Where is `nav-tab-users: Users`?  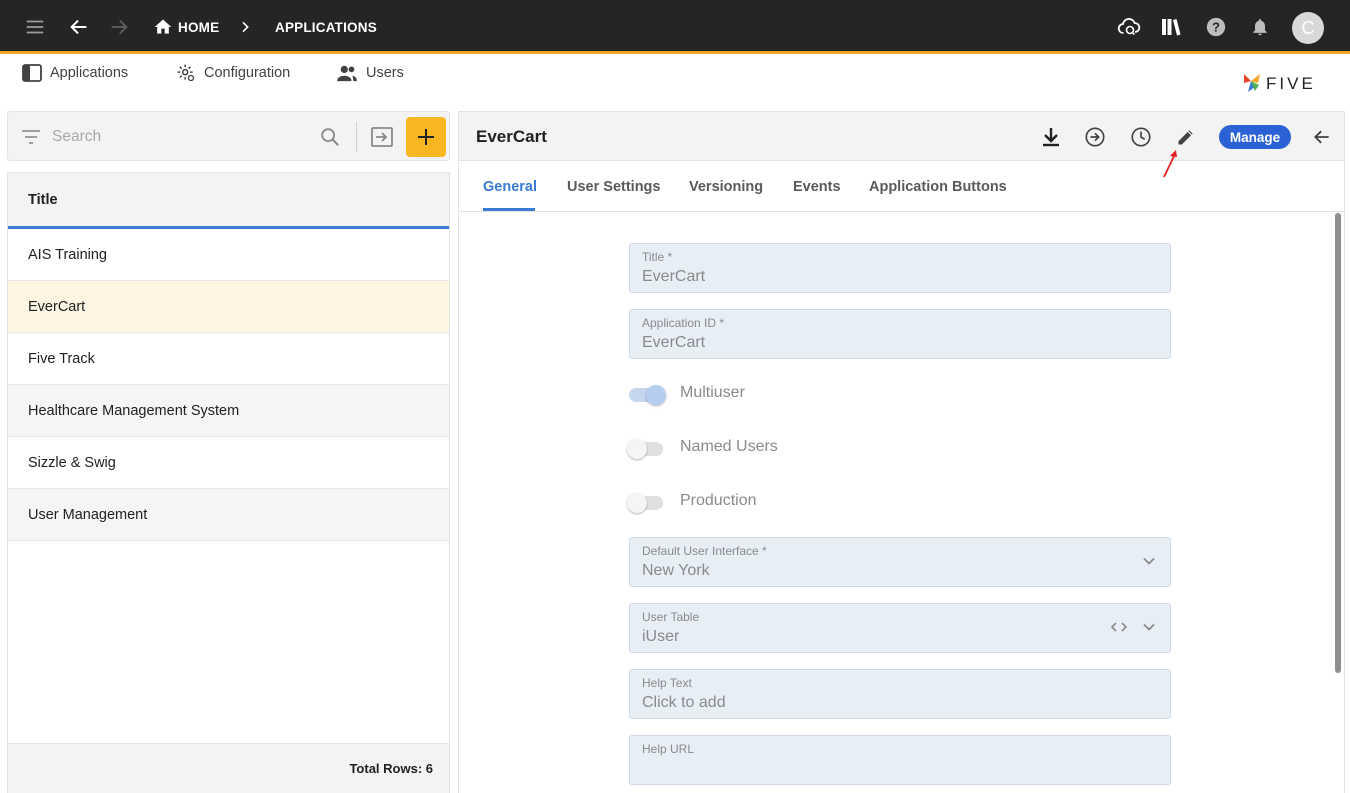
nav-tab-users: Users is located at coordinates (370, 73).